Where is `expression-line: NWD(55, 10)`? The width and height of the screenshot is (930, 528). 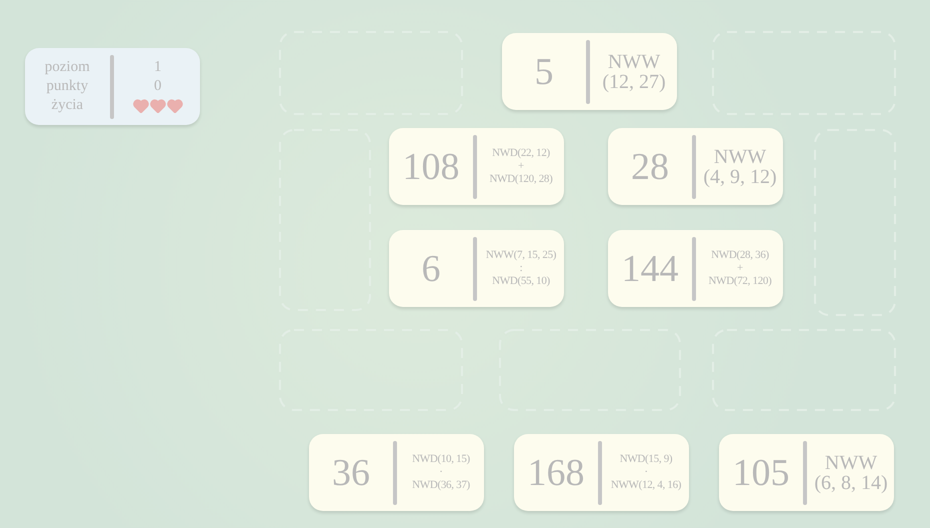
expression-line: NWD(55, 10) is located at coordinates (521, 281).